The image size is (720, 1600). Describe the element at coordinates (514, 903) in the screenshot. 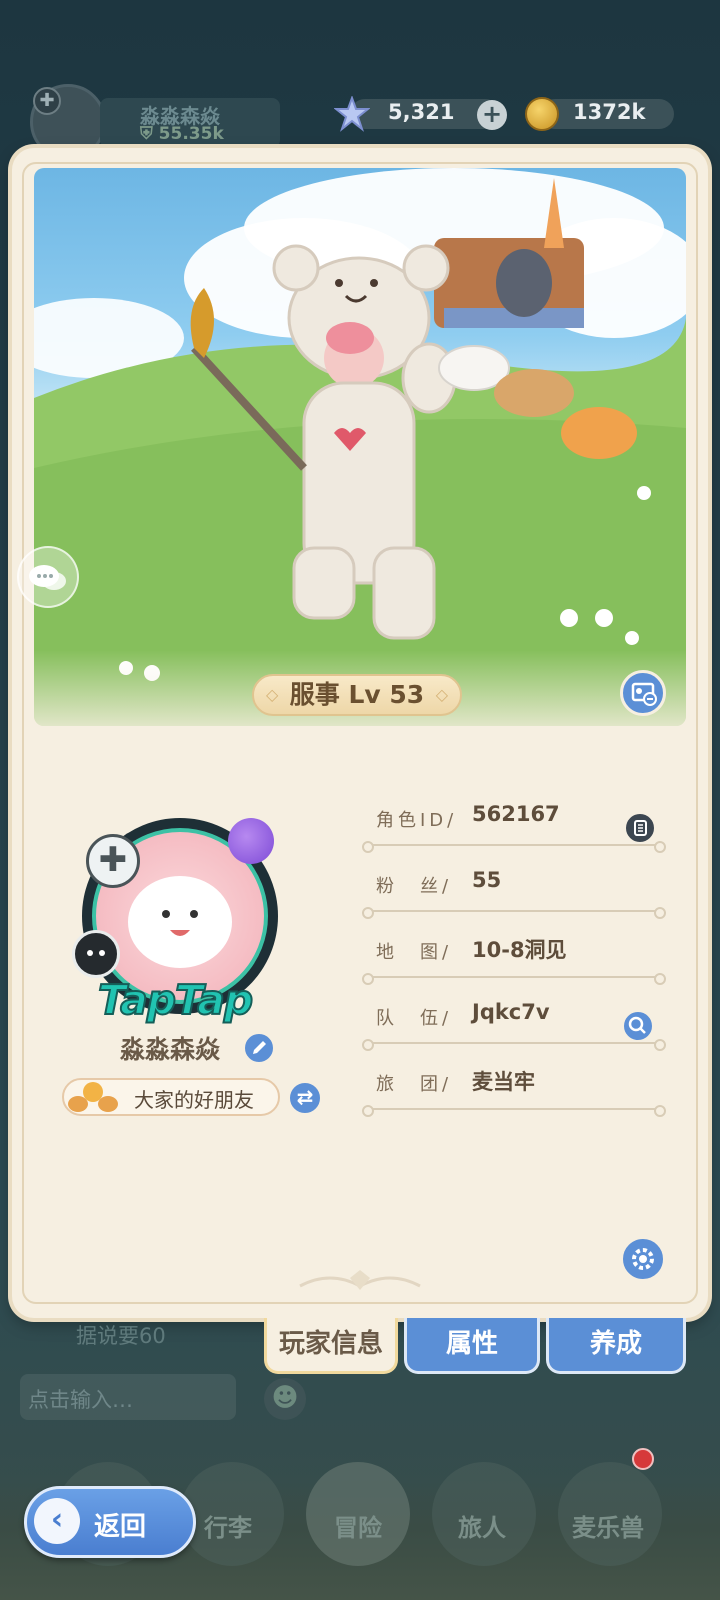

I see `info-row-fans: 粉 丝/ 55` at that location.